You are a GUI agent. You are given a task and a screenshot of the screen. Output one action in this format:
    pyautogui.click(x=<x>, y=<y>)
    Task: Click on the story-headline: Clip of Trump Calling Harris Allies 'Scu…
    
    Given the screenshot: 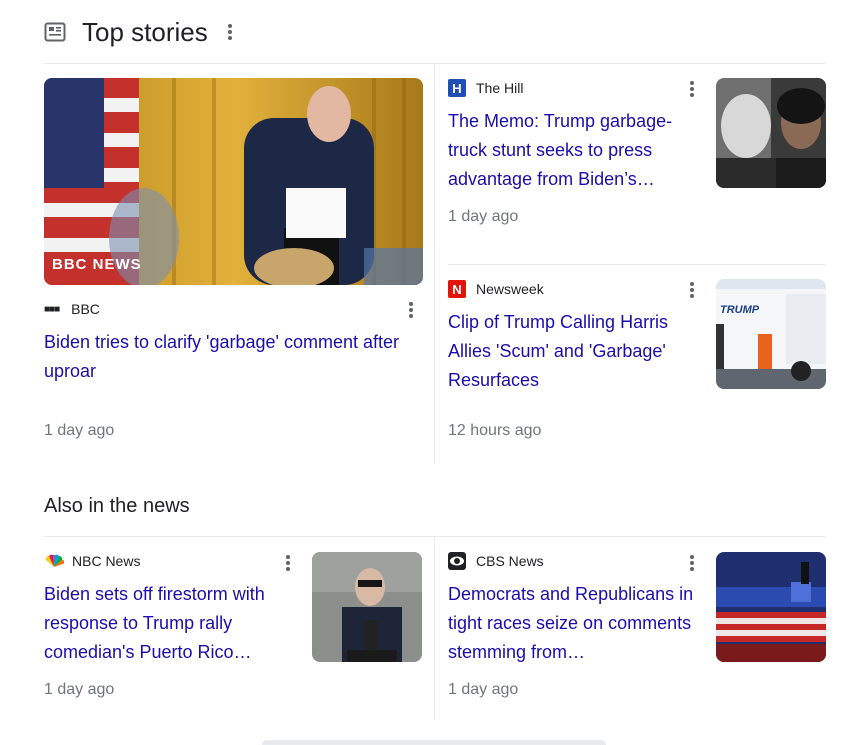 What is the action you would take?
    pyautogui.click(x=573, y=351)
    